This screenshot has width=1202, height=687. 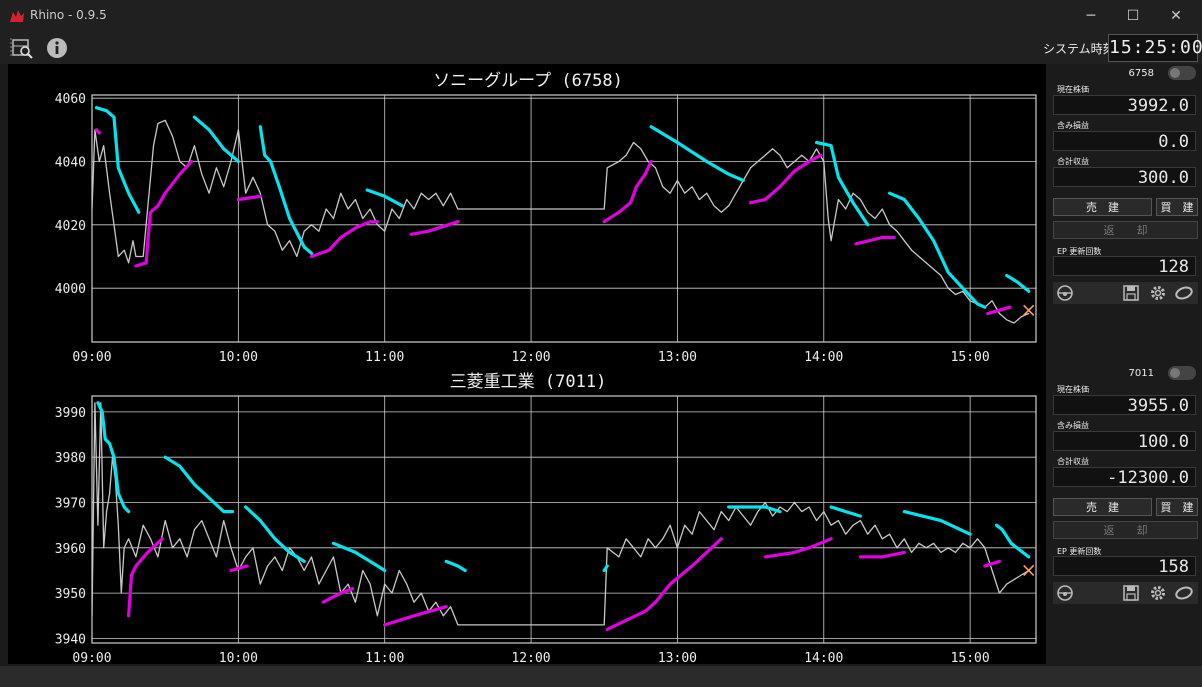 I want to click on y-tick-label: 3970, so click(x=70, y=504).